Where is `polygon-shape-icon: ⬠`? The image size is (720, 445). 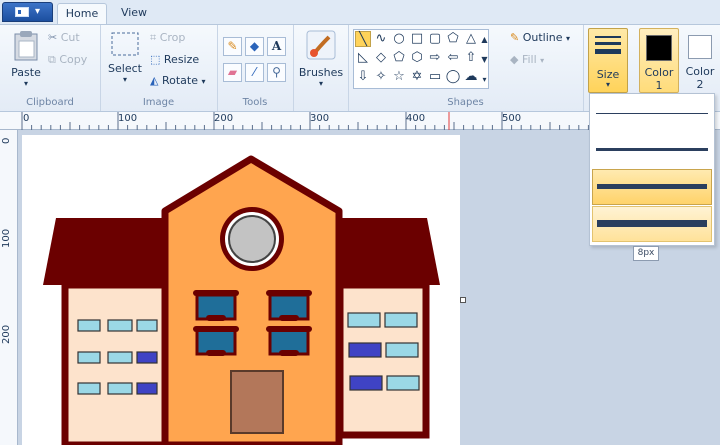
polygon-shape-icon: ⬠ is located at coordinates (453, 39).